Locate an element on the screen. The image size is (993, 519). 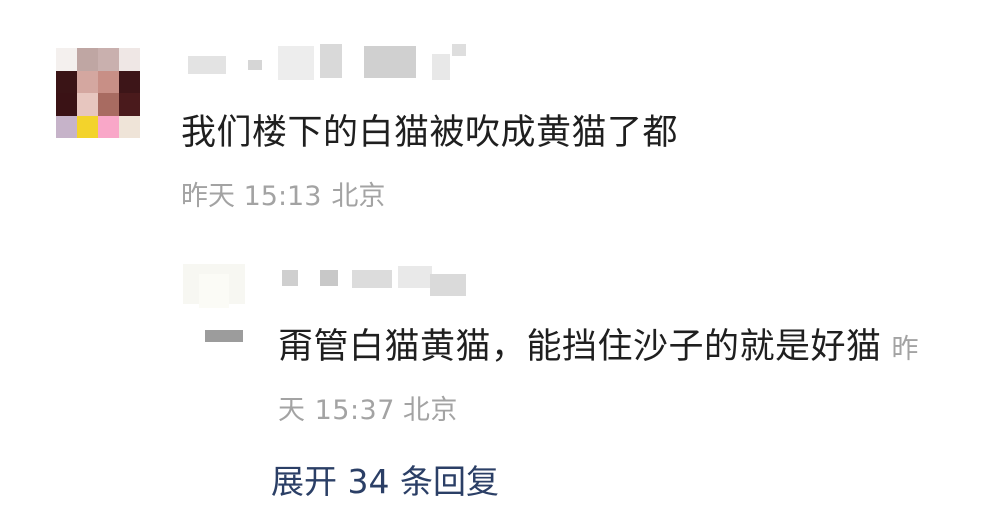
reply-location: 北京 is located at coordinates (430, 410).